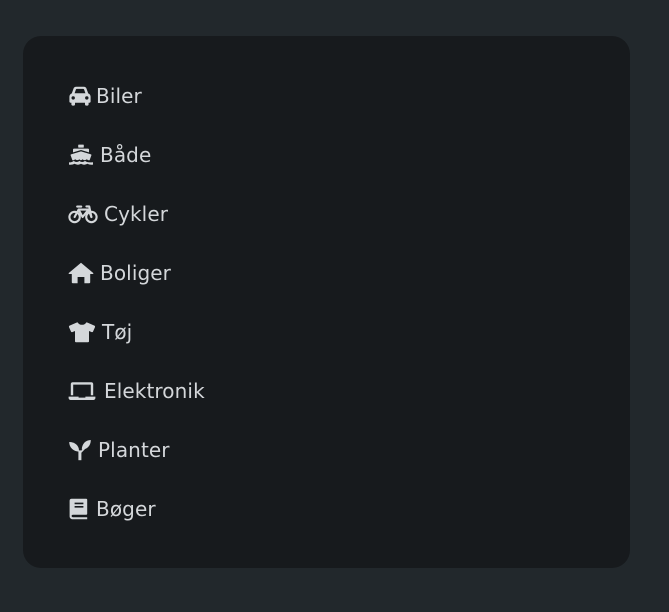  I want to click on category-item-cykler: Cykler, so click(136, 214).